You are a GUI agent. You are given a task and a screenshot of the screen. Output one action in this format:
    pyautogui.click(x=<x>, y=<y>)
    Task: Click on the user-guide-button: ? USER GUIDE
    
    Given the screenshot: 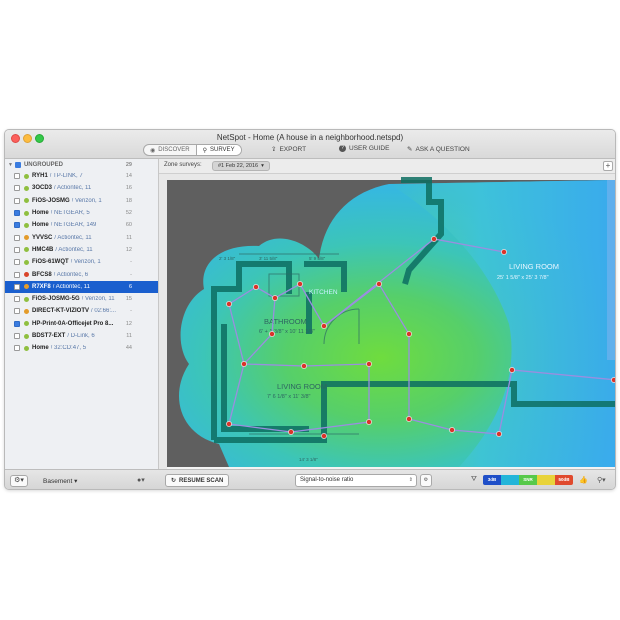 What is the action you would take?
    pyautogui.click(x=364, y=148)
    